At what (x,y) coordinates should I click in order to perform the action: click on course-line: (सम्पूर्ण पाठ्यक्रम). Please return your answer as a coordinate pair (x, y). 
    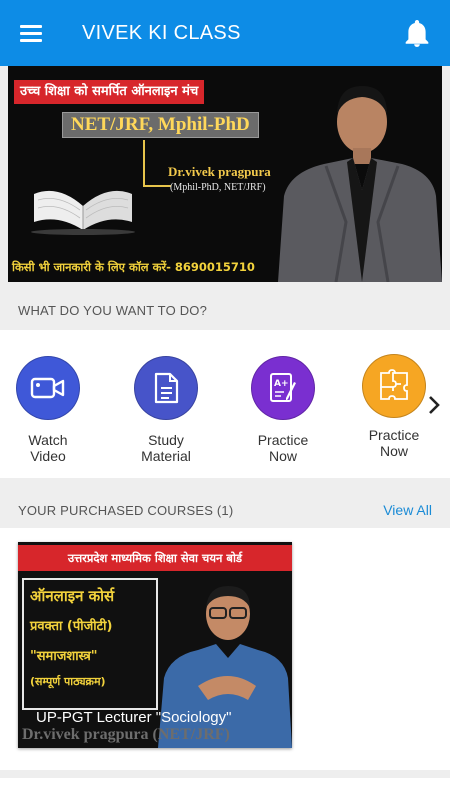
    Looking at the image, I should click on (68, 681).